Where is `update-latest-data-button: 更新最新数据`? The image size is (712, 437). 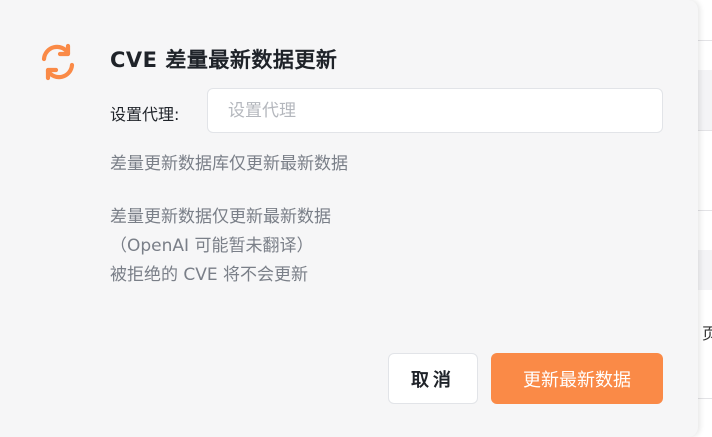 update-latest-data-button: 更新最新数据 is located at coordinates (577, 378).